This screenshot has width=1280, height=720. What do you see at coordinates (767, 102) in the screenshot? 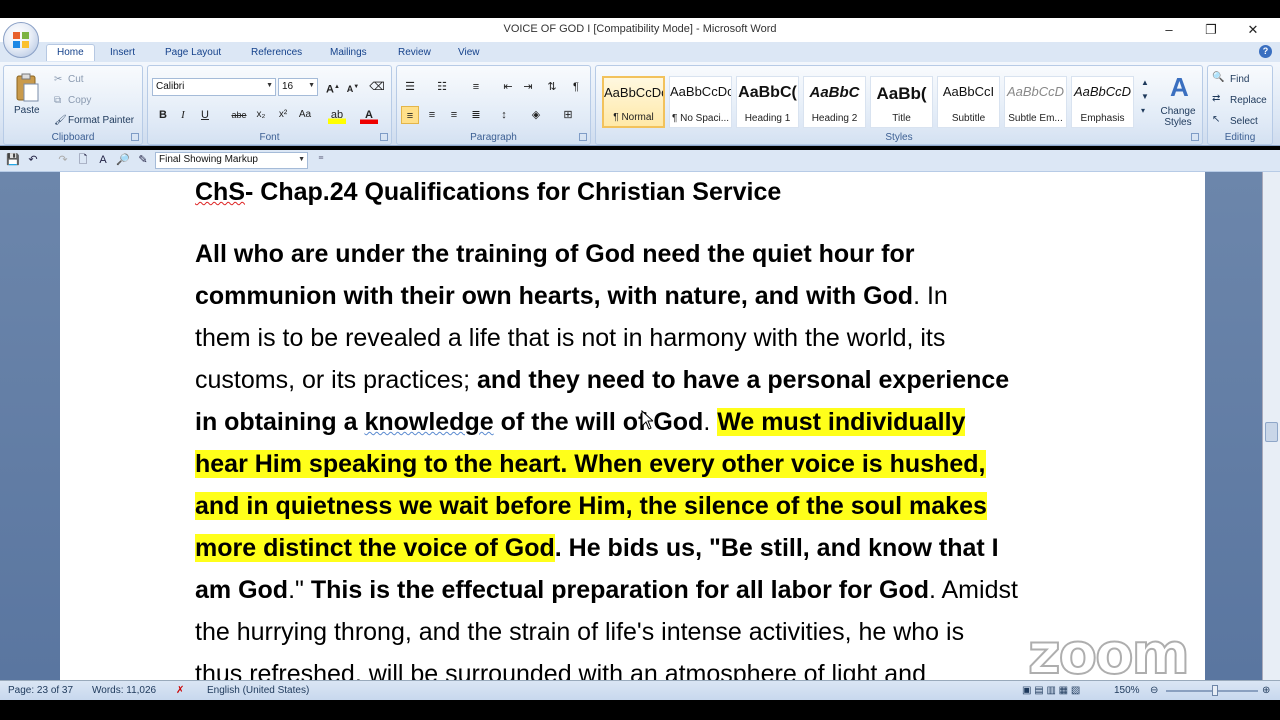
I see `style-heading-1: AaBbC(Heading 1` at bounding box center [767, 102].